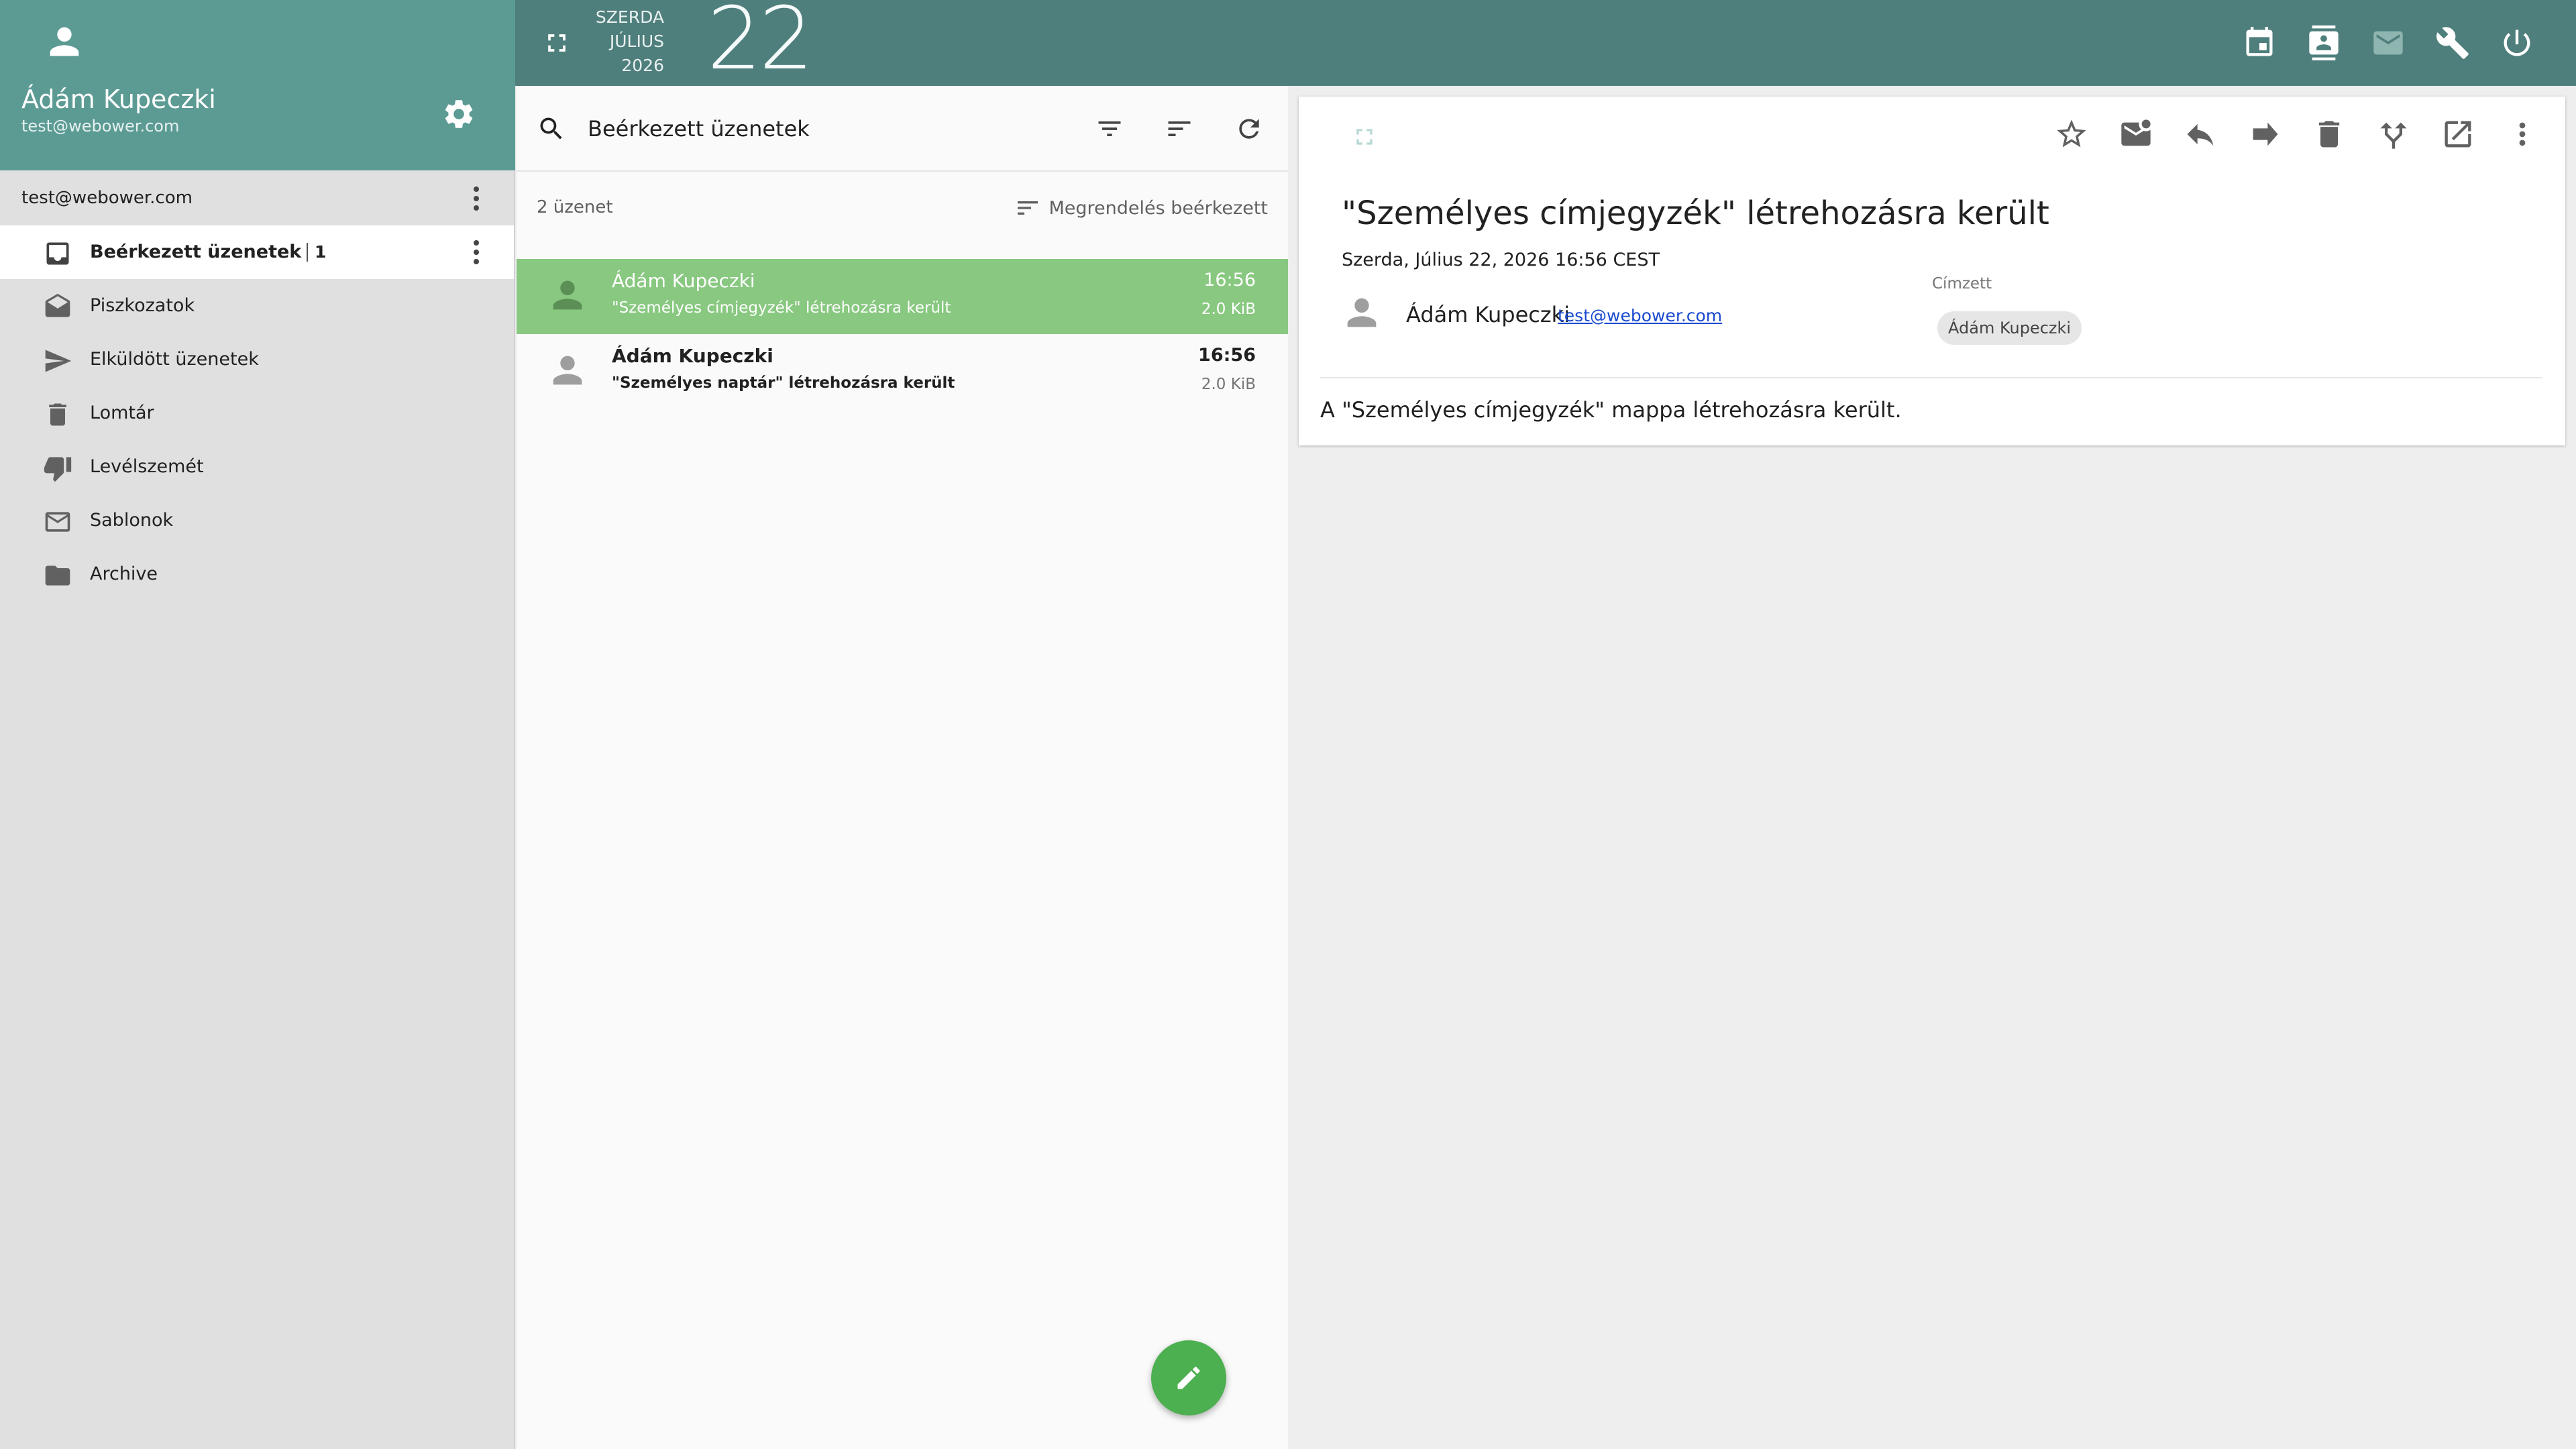  Describe the element at coordinates (476, 198) in the screenshot. I see `account-more-icon` at that location.